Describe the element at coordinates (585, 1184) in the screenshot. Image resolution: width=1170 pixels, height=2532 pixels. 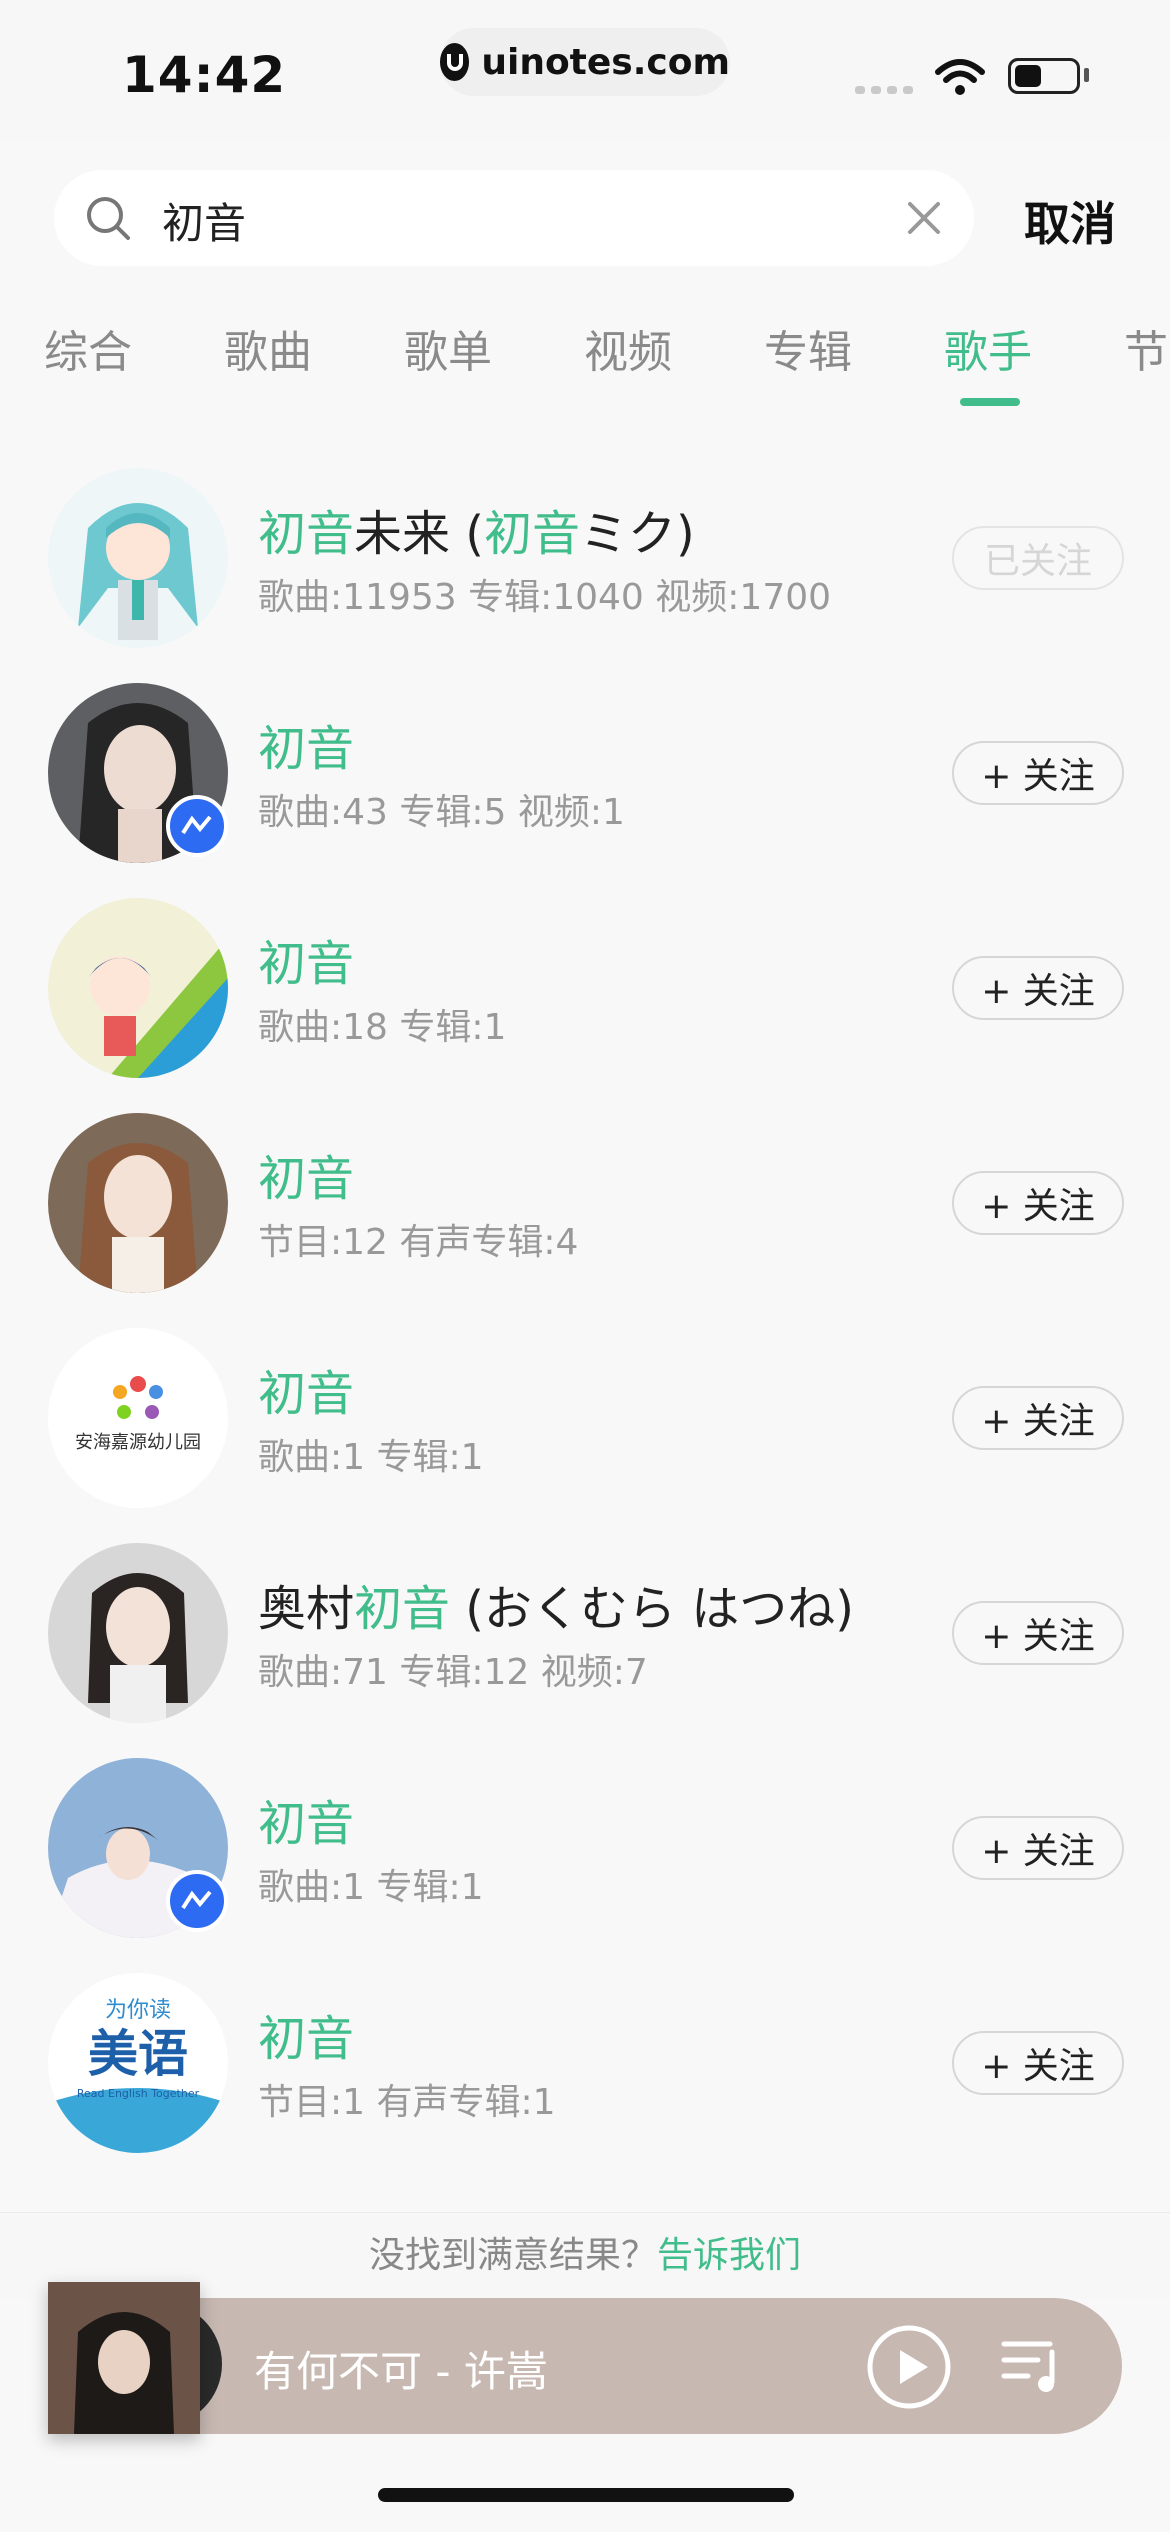
I see `artist-row: 初音 节目:12 有声专辑:4 + 关注` at that location.